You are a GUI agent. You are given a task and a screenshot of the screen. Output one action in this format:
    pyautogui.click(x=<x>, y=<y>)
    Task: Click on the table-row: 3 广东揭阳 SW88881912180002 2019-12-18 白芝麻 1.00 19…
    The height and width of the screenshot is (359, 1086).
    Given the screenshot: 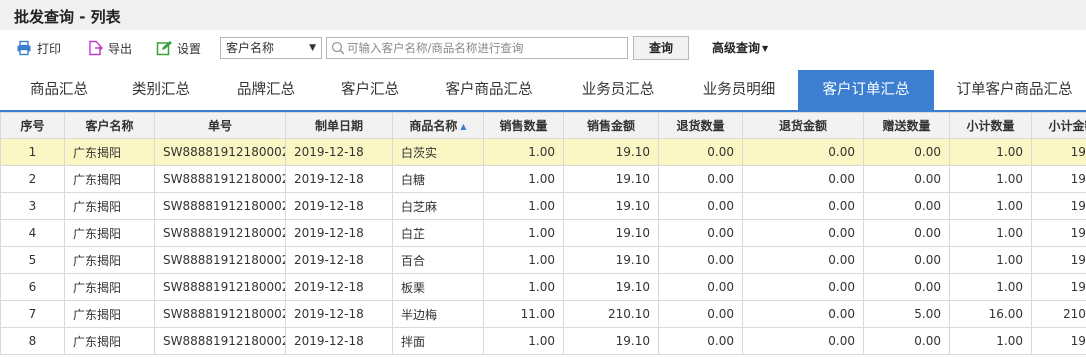 What is the action you would take?
    pyautogui.click(x=543, y=206)
    